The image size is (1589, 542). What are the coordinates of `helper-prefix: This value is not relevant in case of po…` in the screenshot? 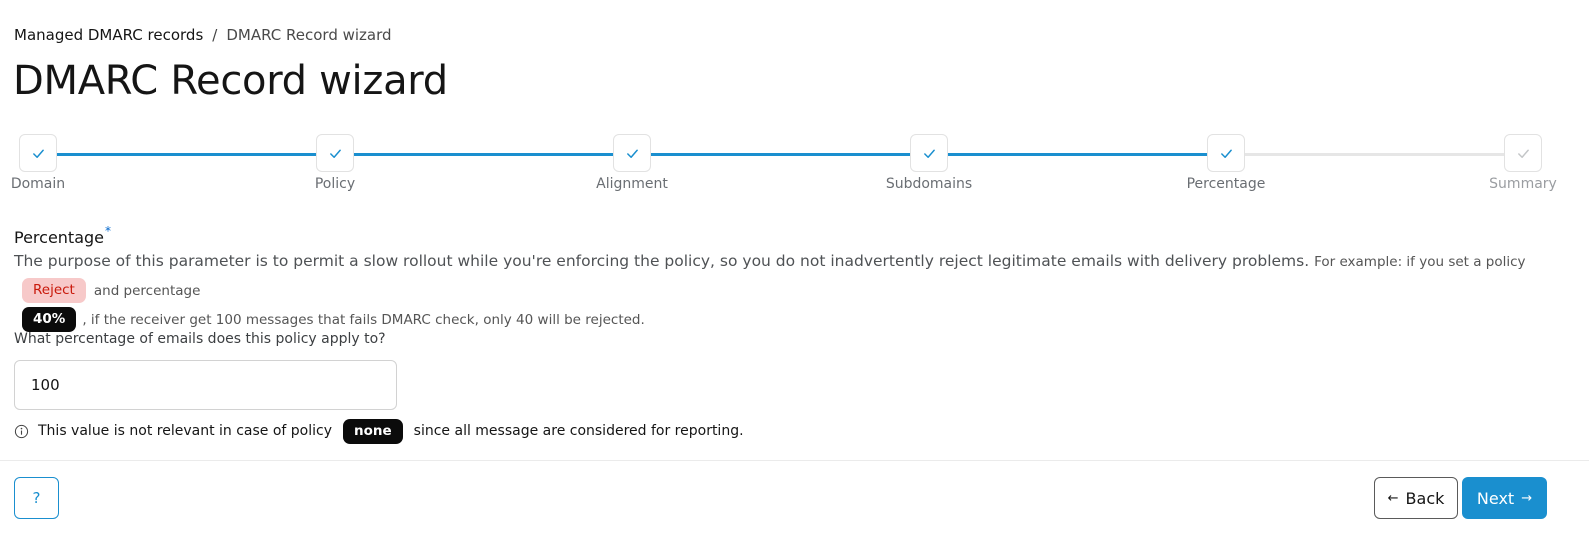 It's located at (185, 431).